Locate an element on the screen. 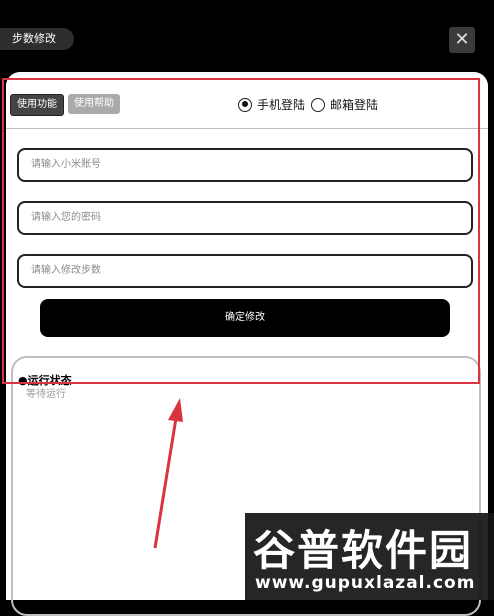 Image resolution: width=494 pixels, height=616 pixels. close-icon: ✕ is located at coordinates (461, 39).